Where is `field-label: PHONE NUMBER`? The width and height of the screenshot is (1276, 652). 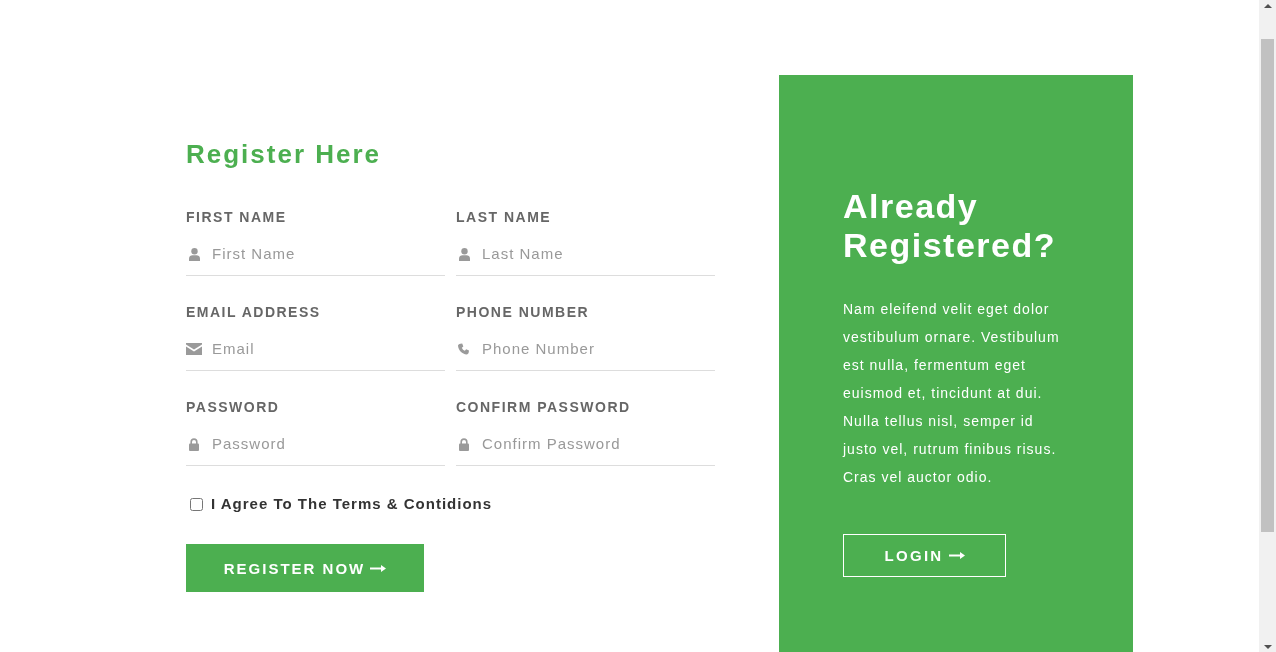 field-label: PHONE NUMBER is located at coordinates (523, 312).